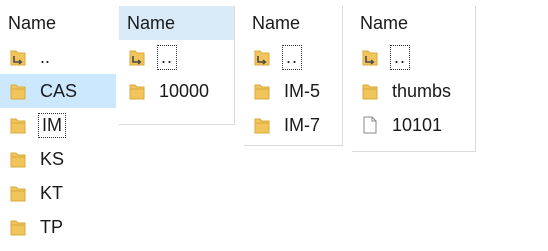 The width and height of the screenshot is (548, 251). I want to click on list-item-folder: IM, so click(58, 125).